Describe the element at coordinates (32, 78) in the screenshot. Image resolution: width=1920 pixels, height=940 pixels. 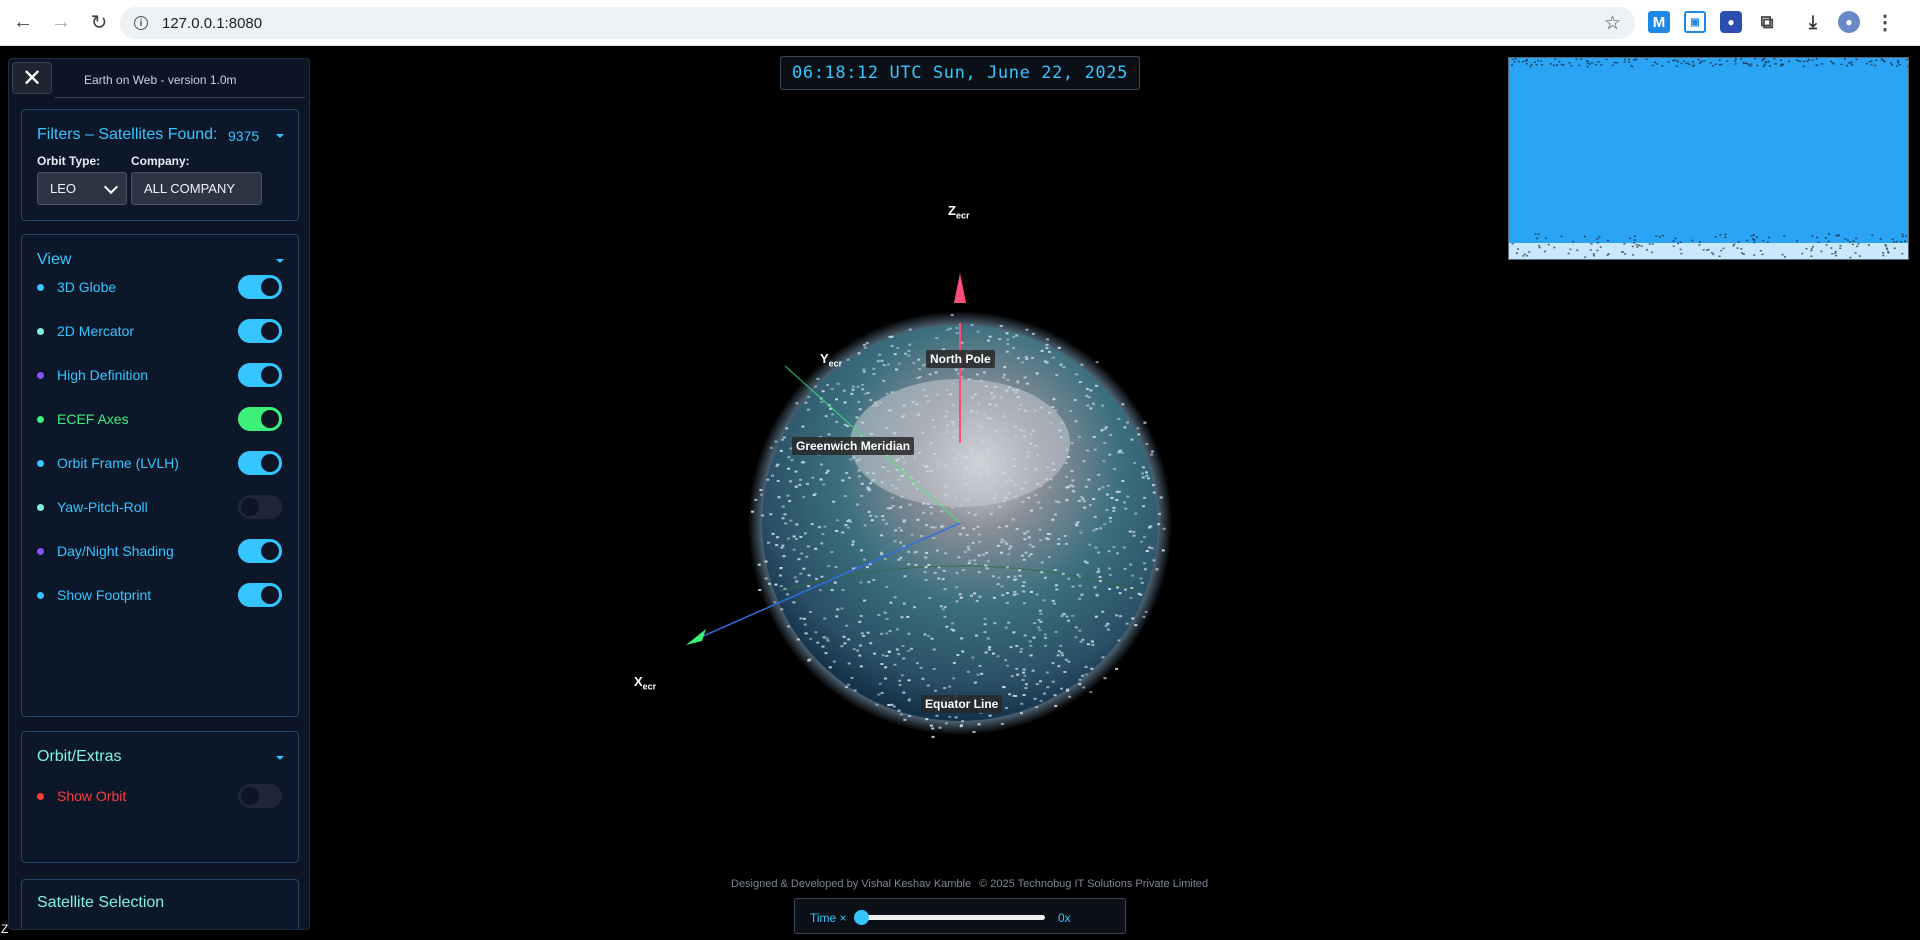
I see `close-sidebar-button: ✕` at that location.